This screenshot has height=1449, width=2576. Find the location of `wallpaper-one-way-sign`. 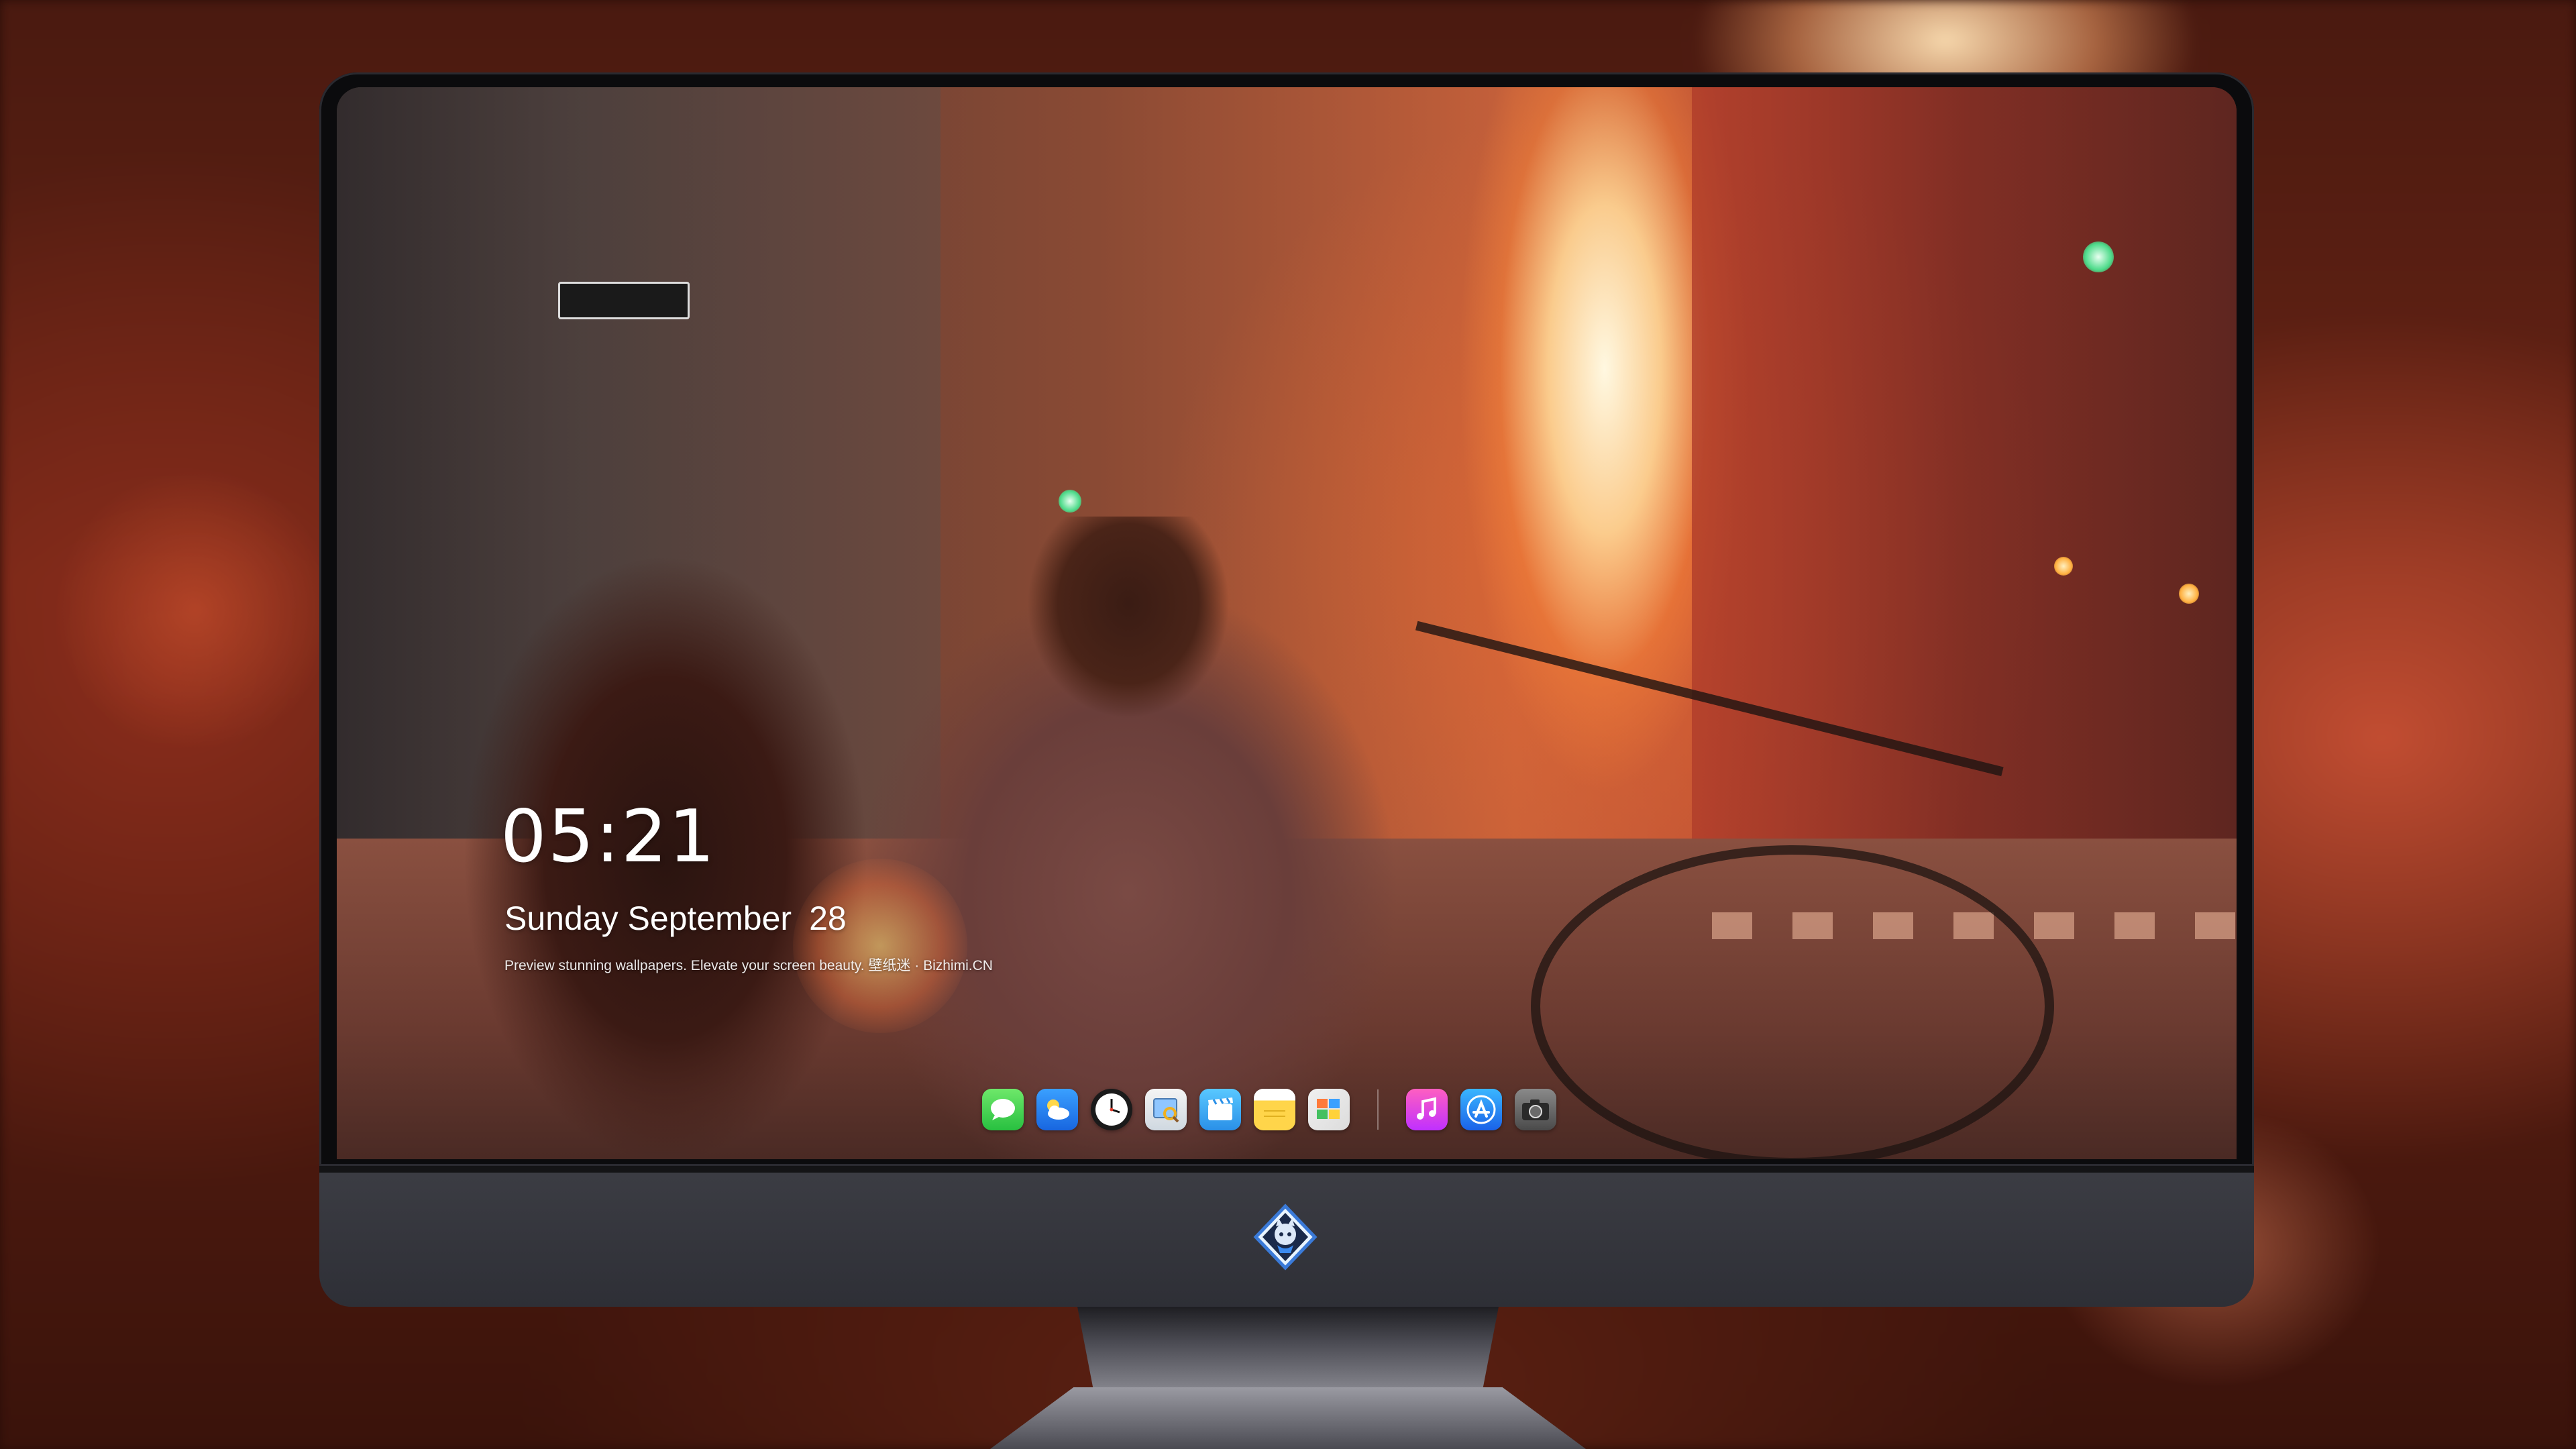

wallpaper-one-way-sign is located at coordinates (624, 300).